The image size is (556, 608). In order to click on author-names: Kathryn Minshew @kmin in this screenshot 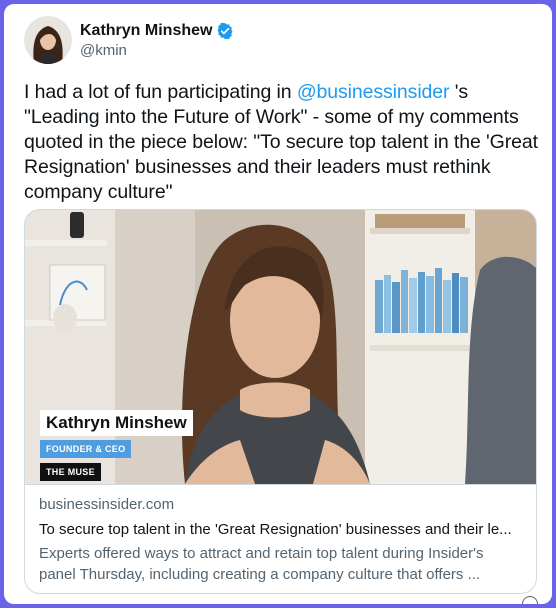, I will do `click(157, 40)`.